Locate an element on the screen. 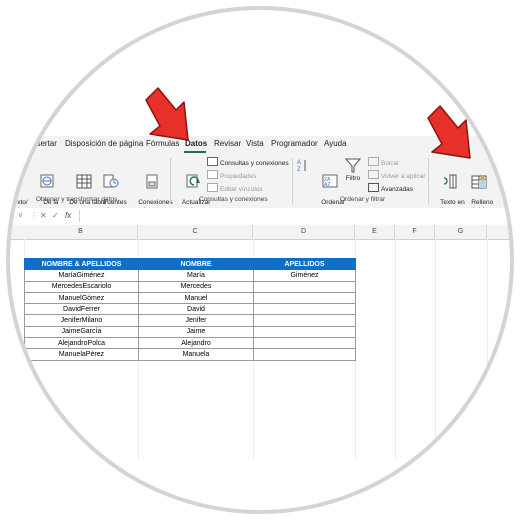 The width and height of the screenshot is (520, 520). table-header-row: NOMBRE & APELLIDOS NOMBRE APELLIDOS is located at coordinates (190, 264).